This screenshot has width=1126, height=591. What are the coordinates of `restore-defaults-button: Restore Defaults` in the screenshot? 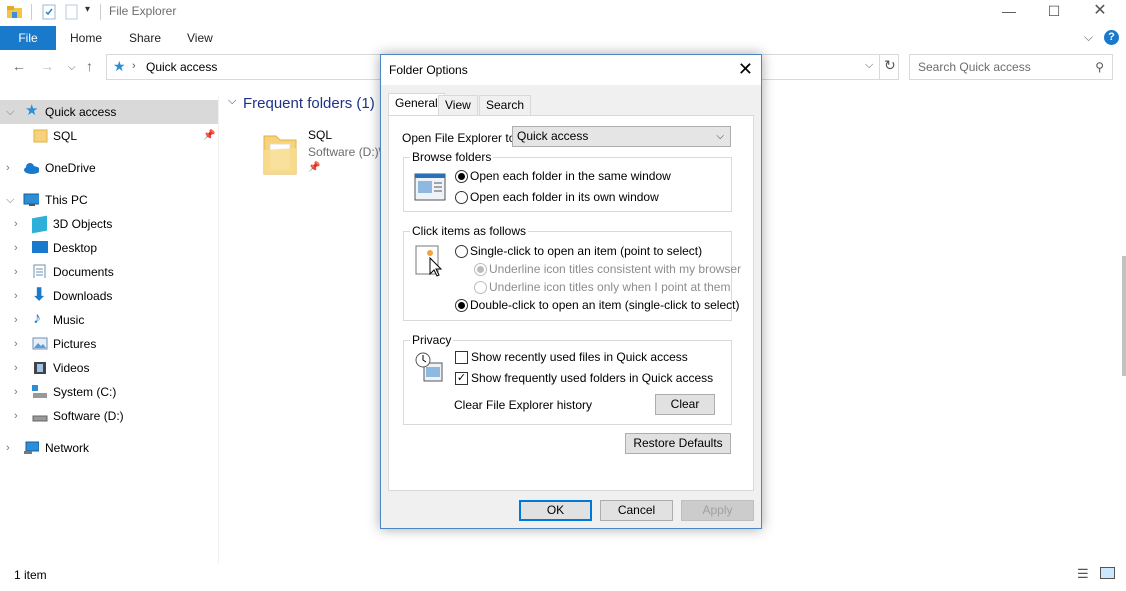 It's located at (678, 443).